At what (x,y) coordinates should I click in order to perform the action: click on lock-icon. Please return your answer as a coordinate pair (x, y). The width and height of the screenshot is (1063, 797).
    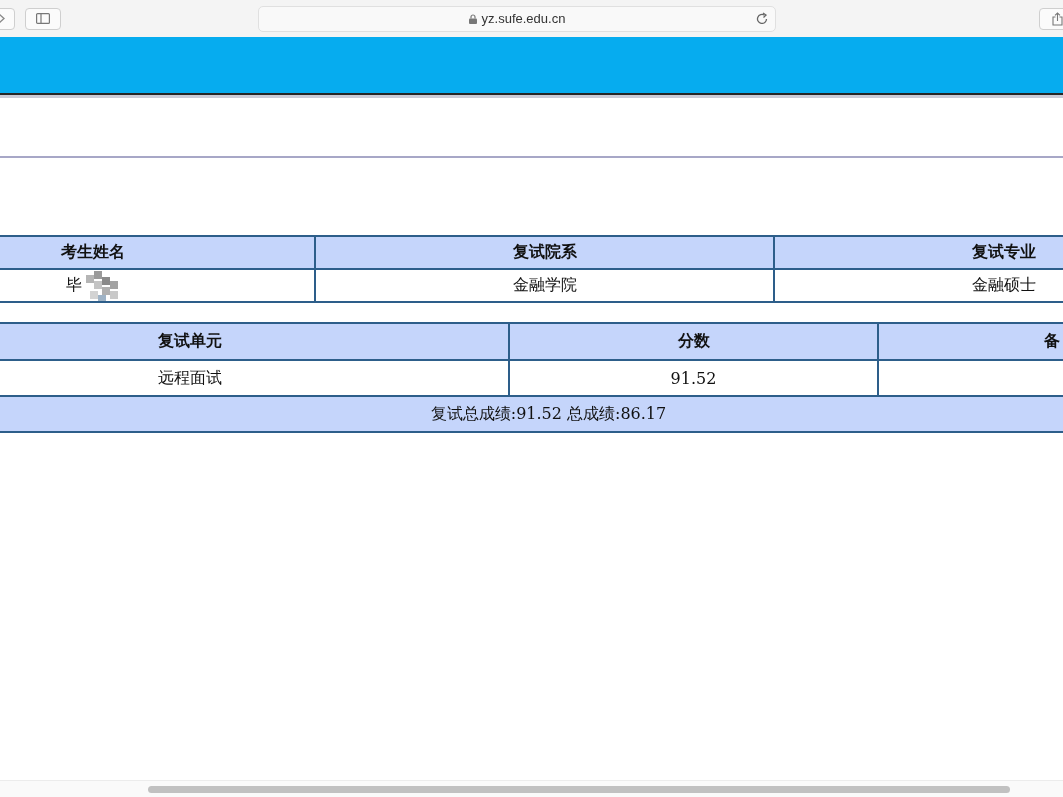
    Looking at the image, I should click on (472, 18).